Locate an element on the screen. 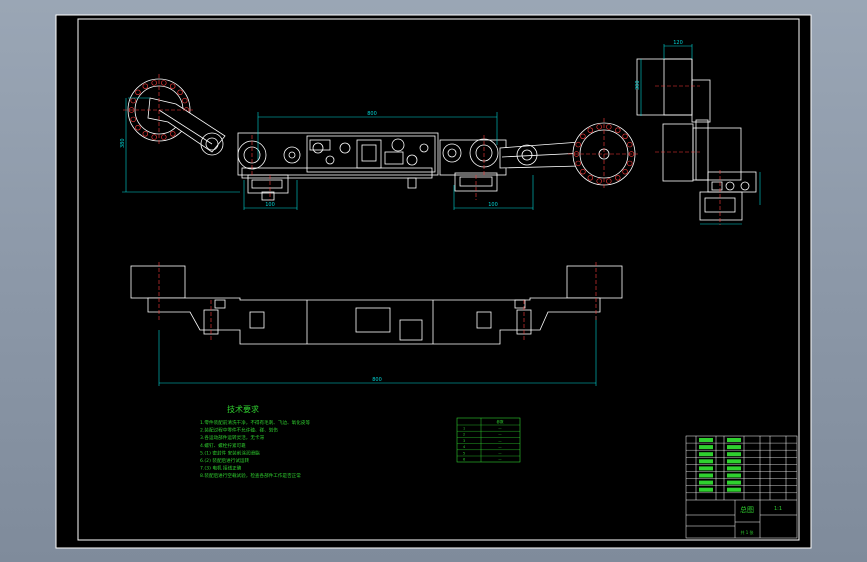 The width and height of the screenshot is (867, 562). note-line: 1.零件装配前清洗干净，不得有毛刺、飞边、氧化皮等 is located at coordinates (255, 422).